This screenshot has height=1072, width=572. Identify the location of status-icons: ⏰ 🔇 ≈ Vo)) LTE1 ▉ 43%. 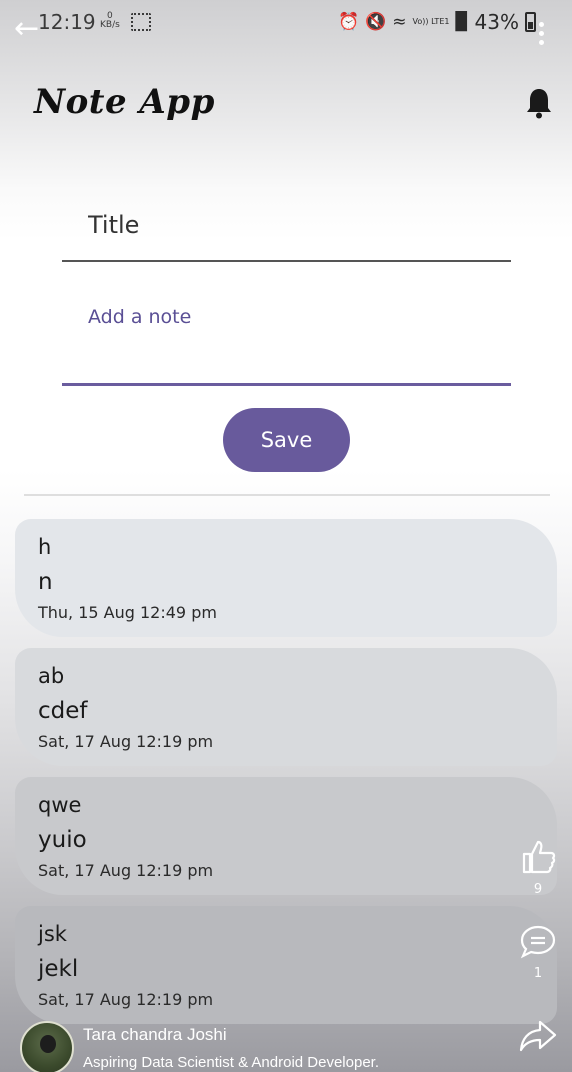
(437, 22).